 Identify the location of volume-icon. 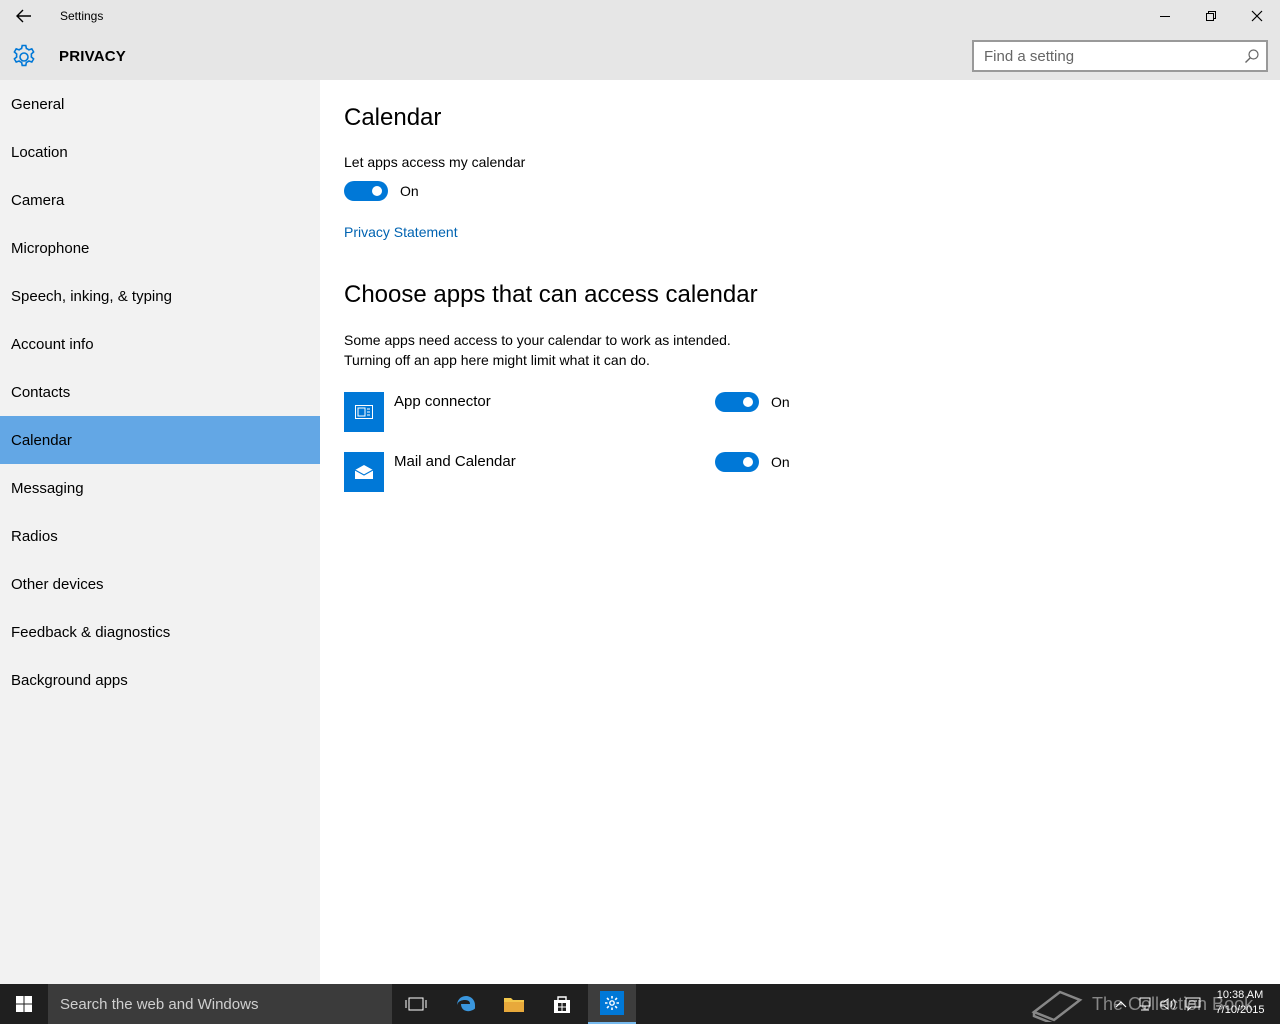
(1168, 1004).